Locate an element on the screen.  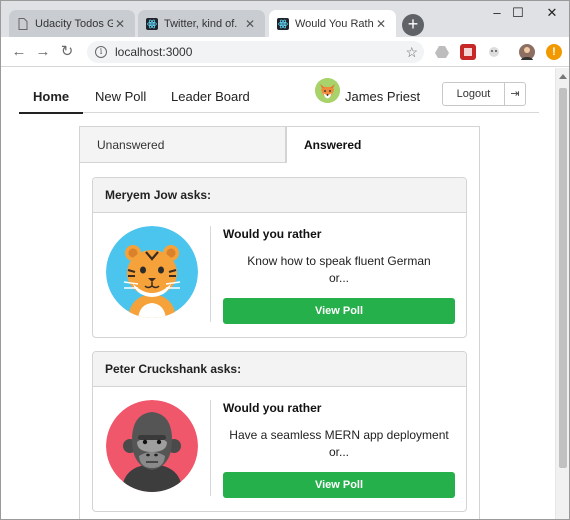
browser-toolbar: ← → ↻ i localhost:3000 ☆ ! is located at coordinates (285, 52).